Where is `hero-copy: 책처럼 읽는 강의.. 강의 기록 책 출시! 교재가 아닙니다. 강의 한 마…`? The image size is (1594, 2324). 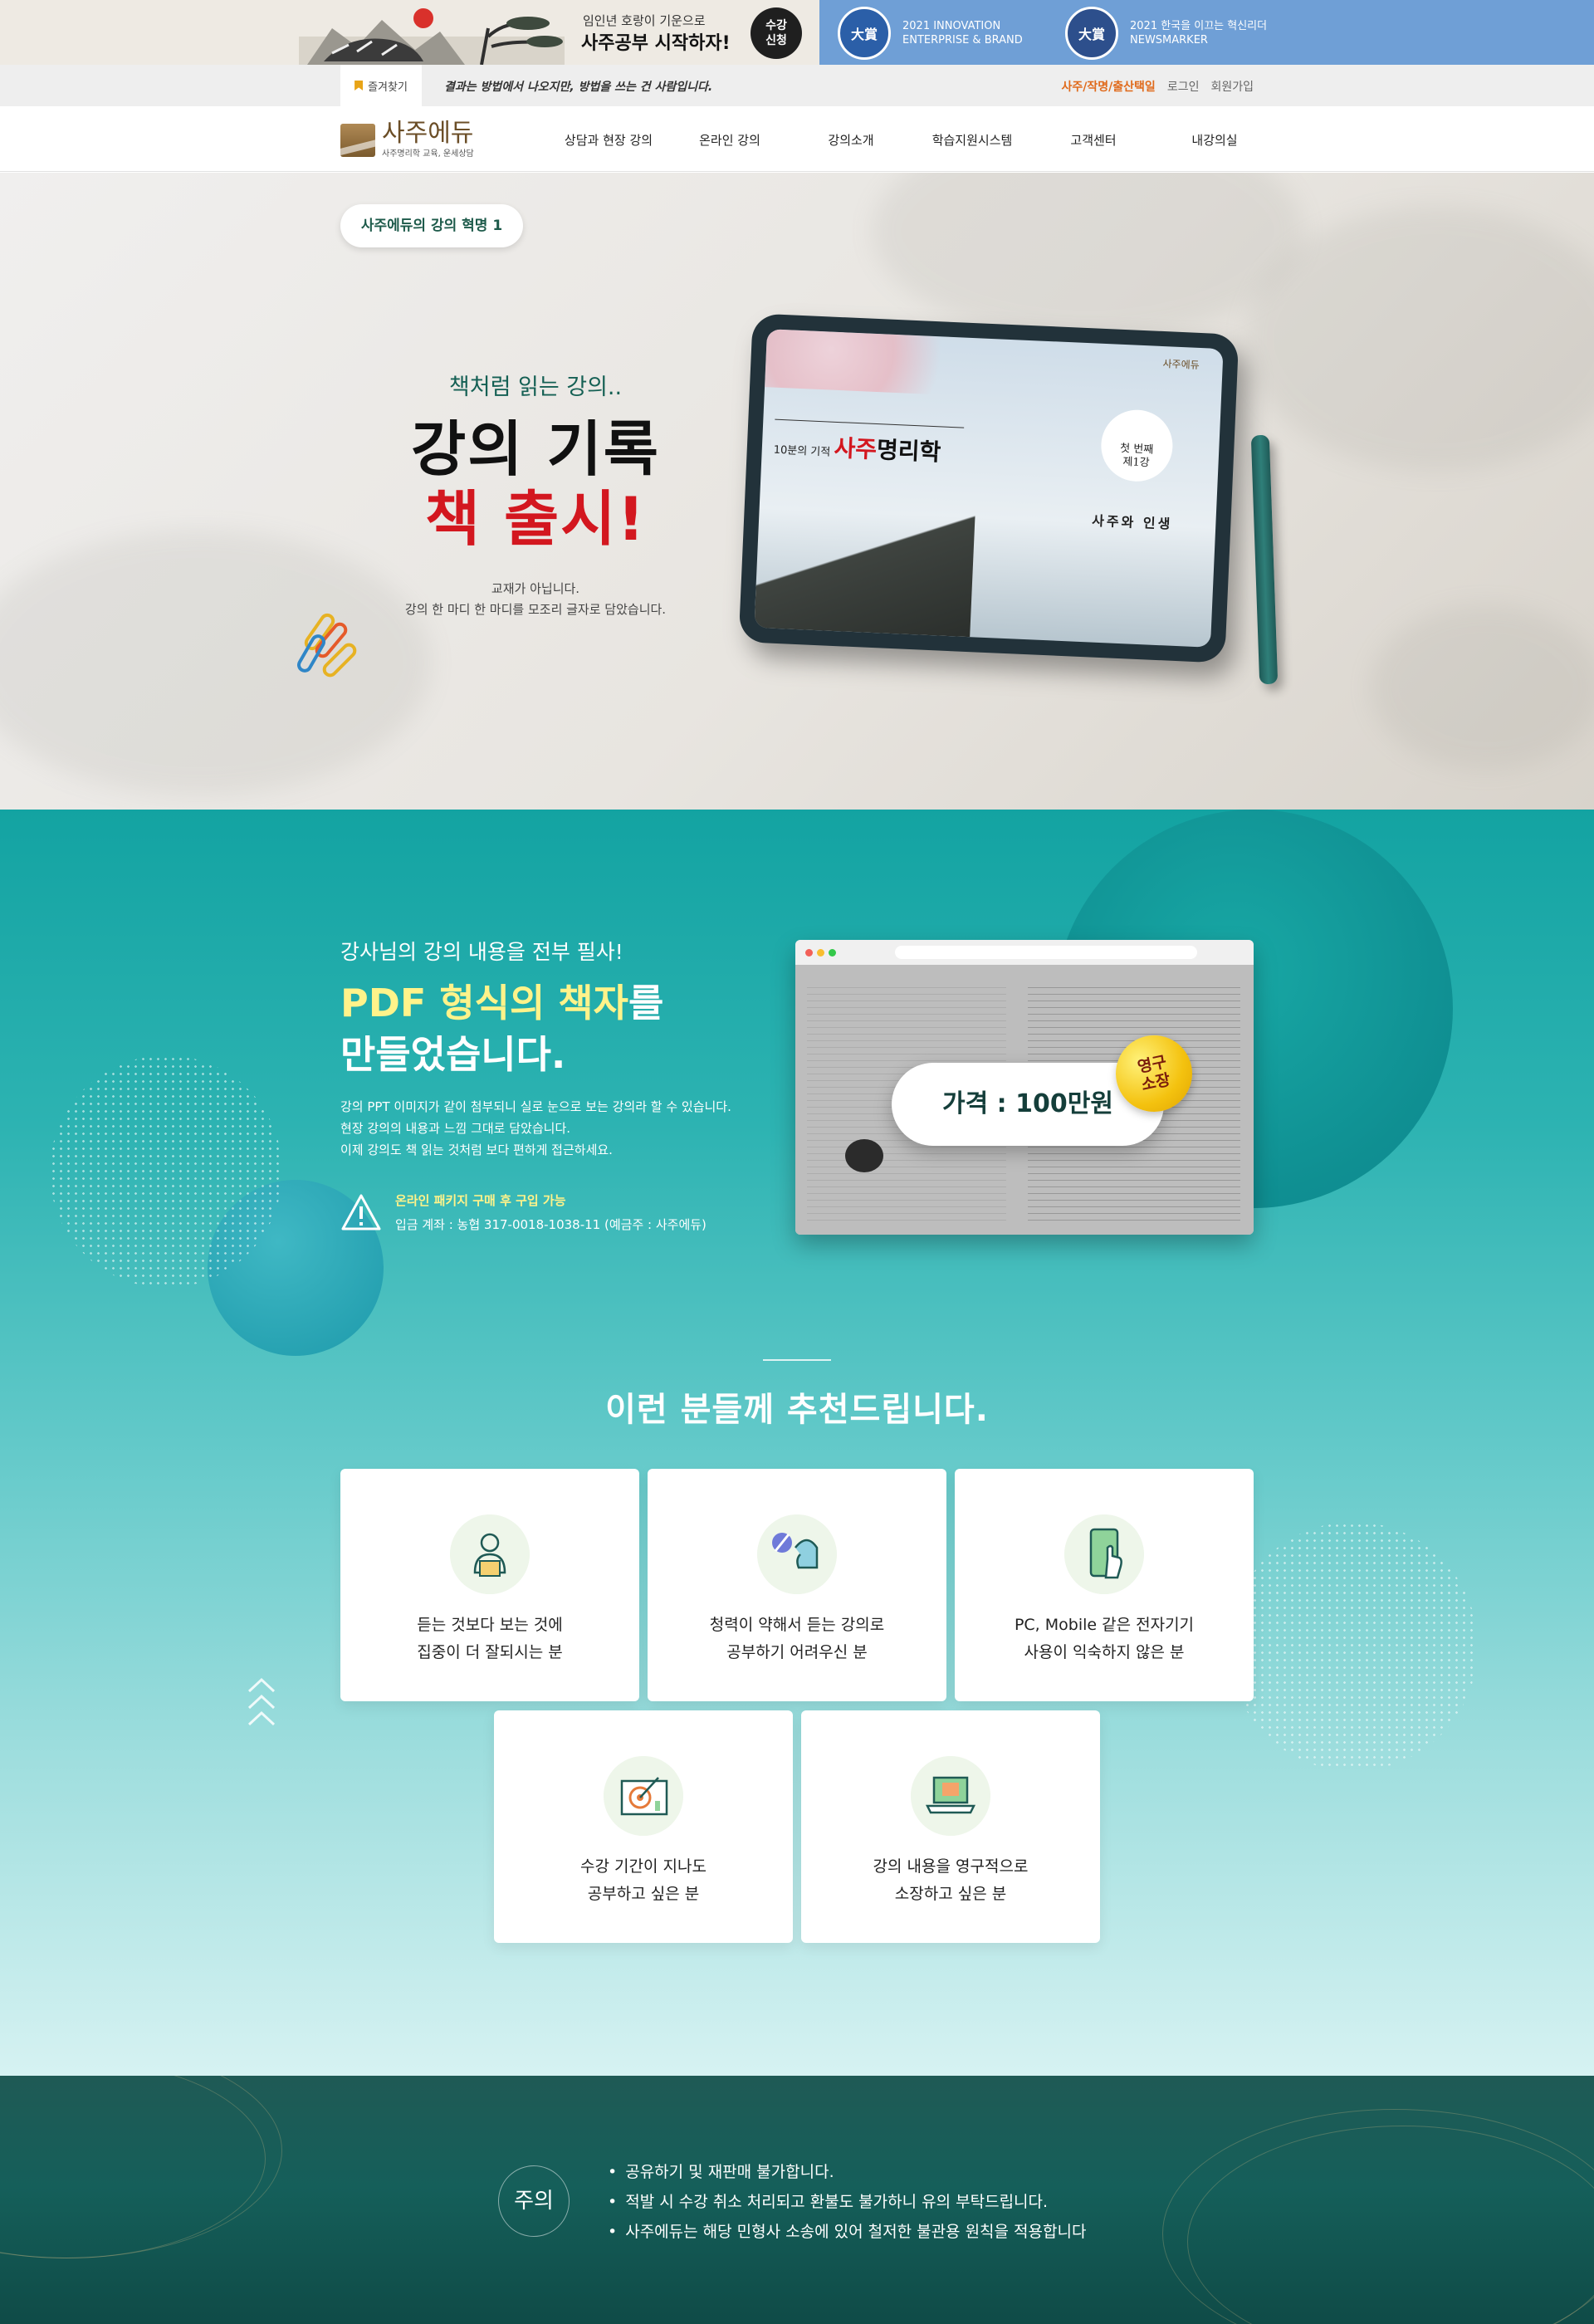
hero-copy: 책처럼 읽는 강의.. 강의 기록 책 출시! 교재가 아닙니다. 강의 한 마… is located at coordinates (535, 494).